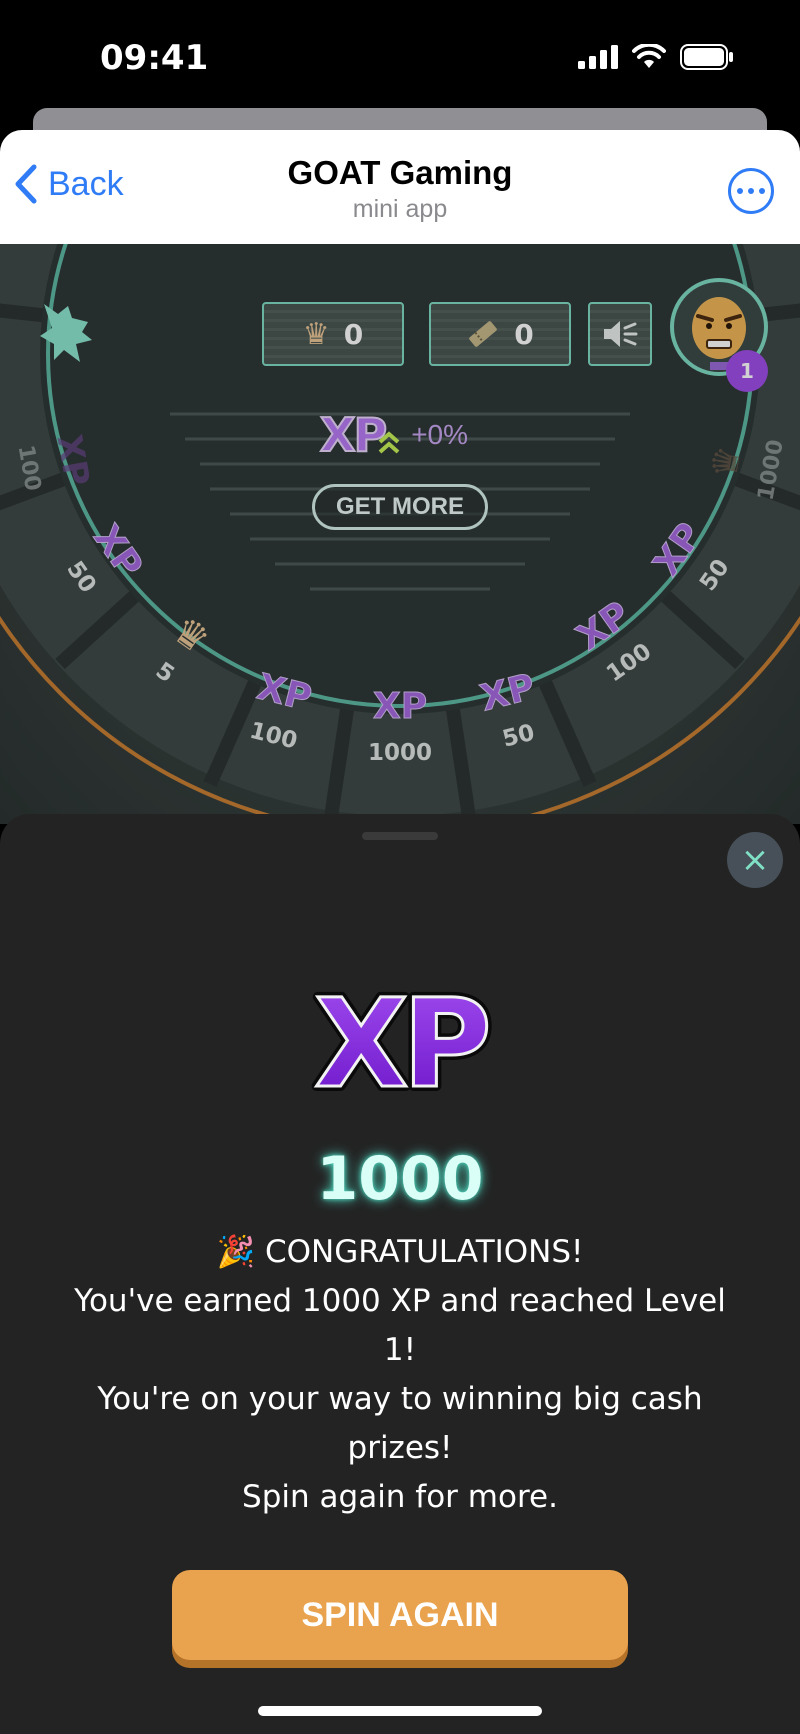 This screenshot has height=1734, width=800. Describe the element at coordinates (400, 1039) in the screenshot. I see `xp-text-outline: XP` at that location.